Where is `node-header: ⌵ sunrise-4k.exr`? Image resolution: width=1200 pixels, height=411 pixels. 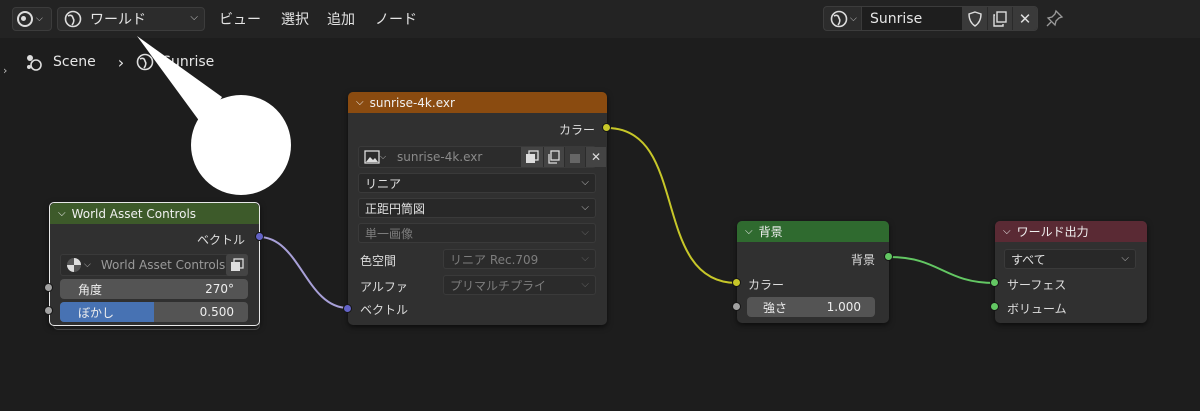
node-header: ⌵ sunrise-4k.exr is located at coordinates (477, 102).